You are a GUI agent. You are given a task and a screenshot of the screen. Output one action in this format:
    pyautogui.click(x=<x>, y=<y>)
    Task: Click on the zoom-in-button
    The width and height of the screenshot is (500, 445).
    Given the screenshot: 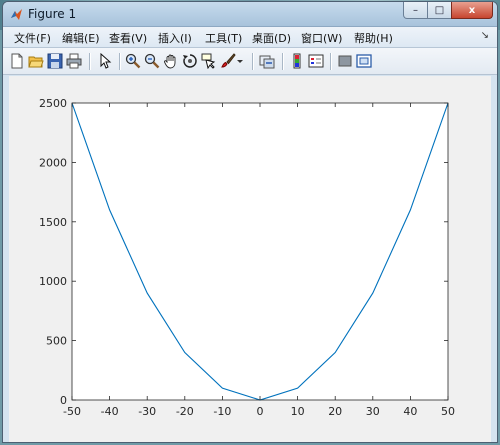 What is the action you would take?
    pyautogui.click(x=133, y=61)
    